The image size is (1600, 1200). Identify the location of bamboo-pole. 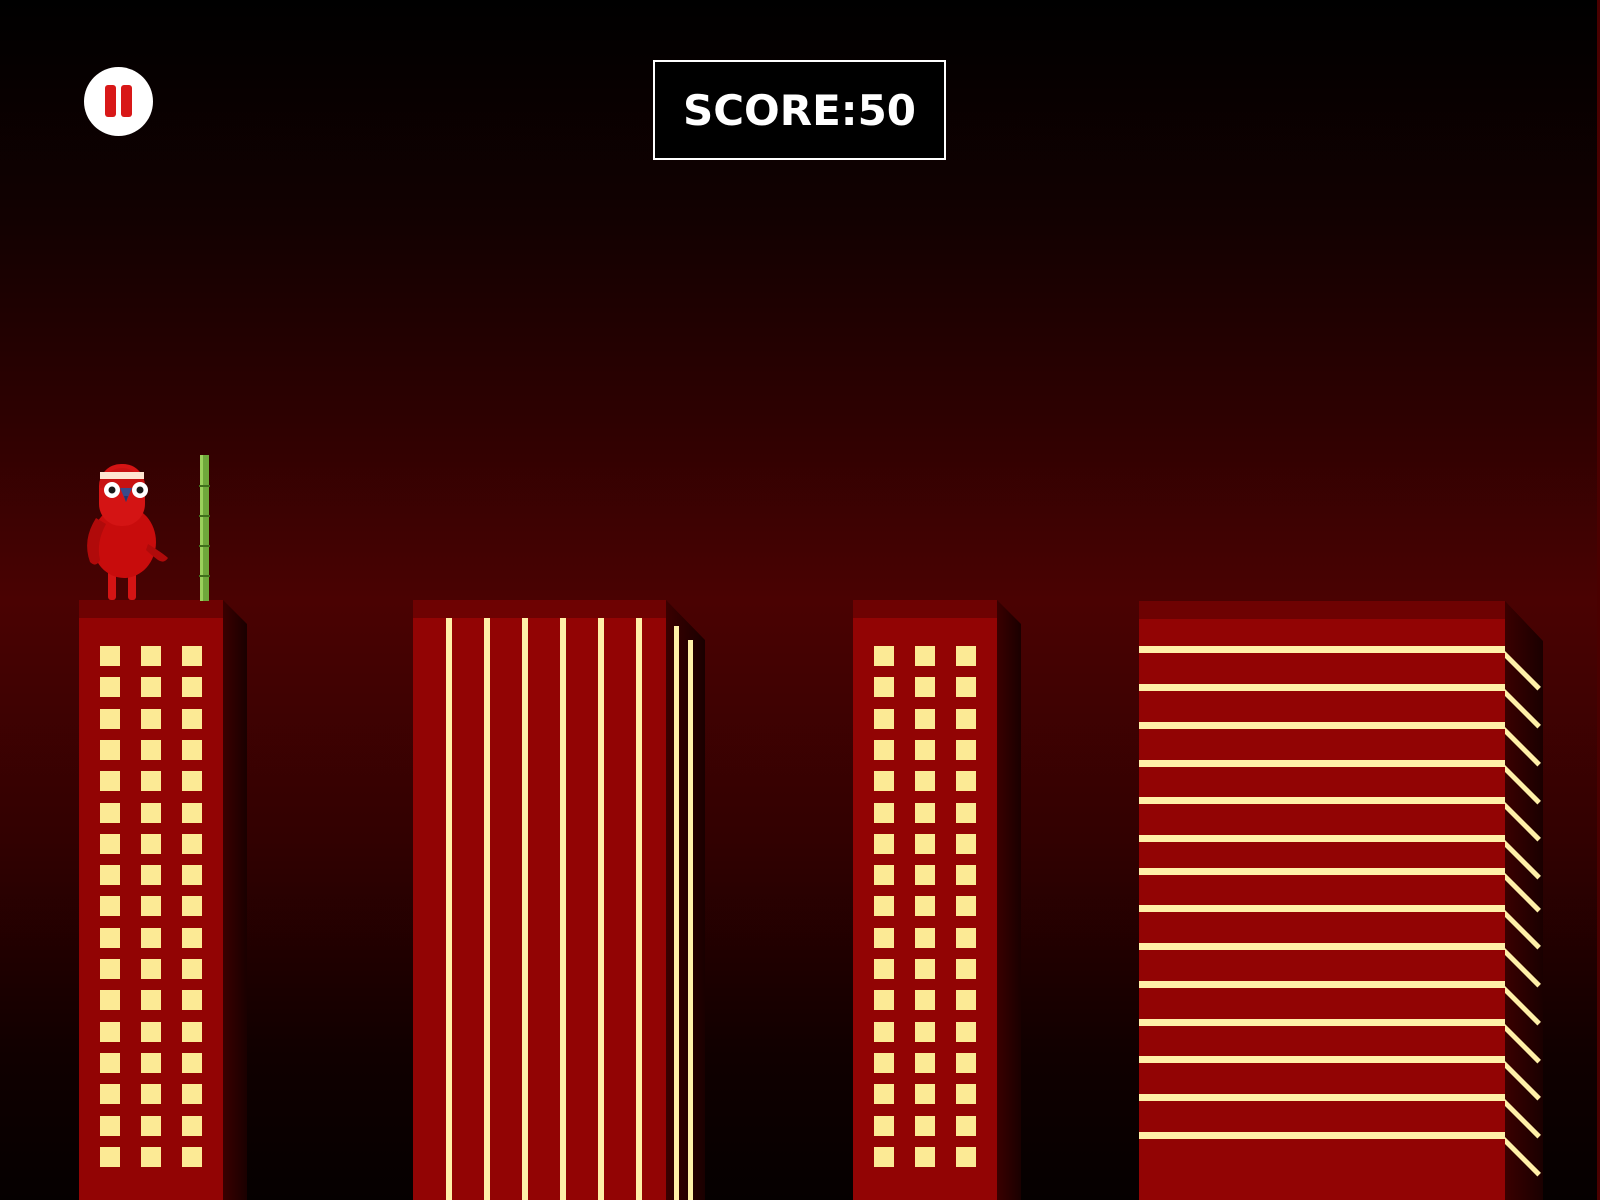
(204, 528).